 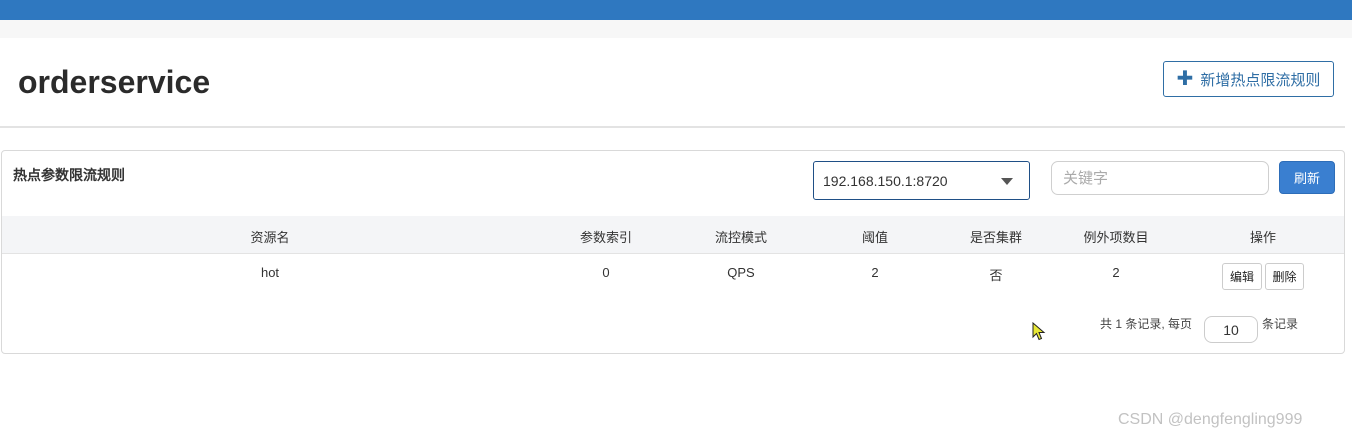 What do you see at coordinates (1210, 419) in the screenshot?
I see `watermark: CSDN @dengfengling999` at bounding box center [1210, 419].